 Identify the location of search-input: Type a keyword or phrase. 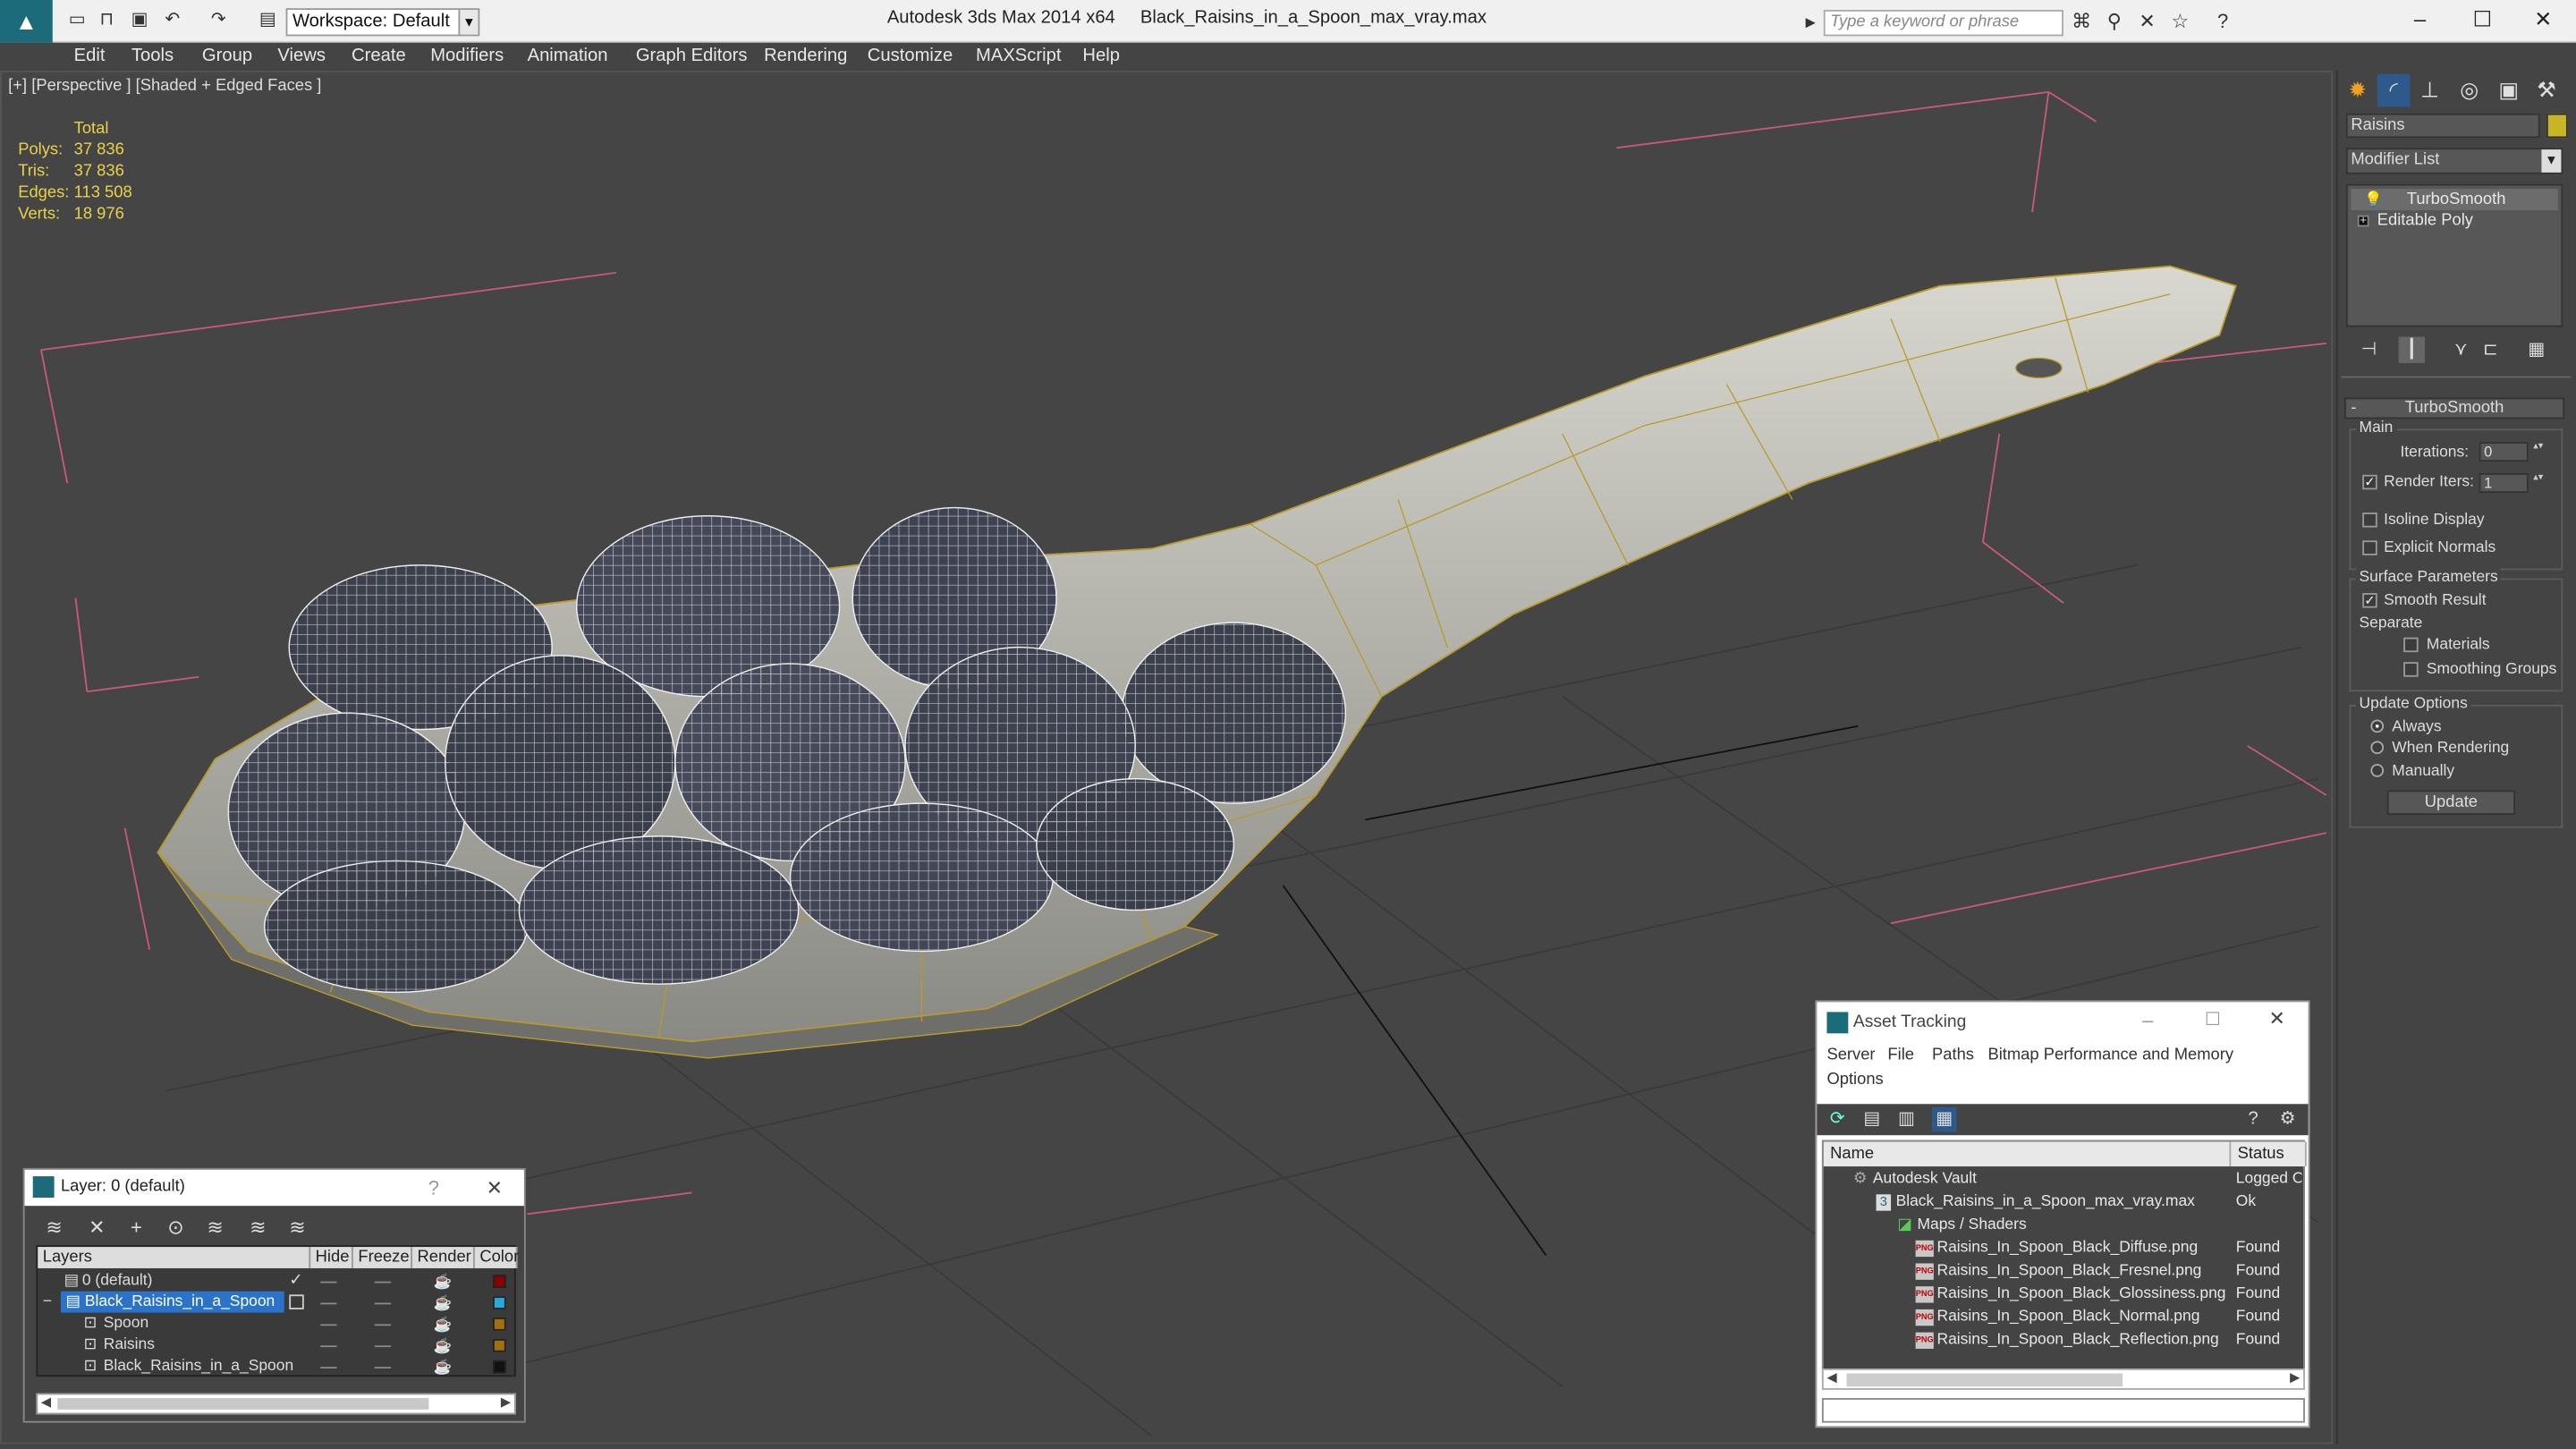
(1943, 23).